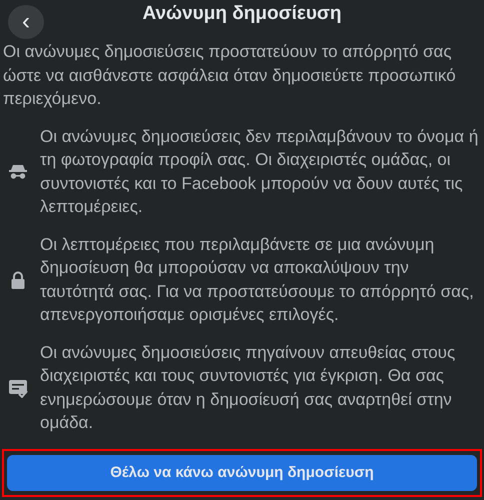 The height and width of the screenshot is (500, 484). Describe the element at coordinates (18, 388) in the screenshot. I see `review-icon` at that location.